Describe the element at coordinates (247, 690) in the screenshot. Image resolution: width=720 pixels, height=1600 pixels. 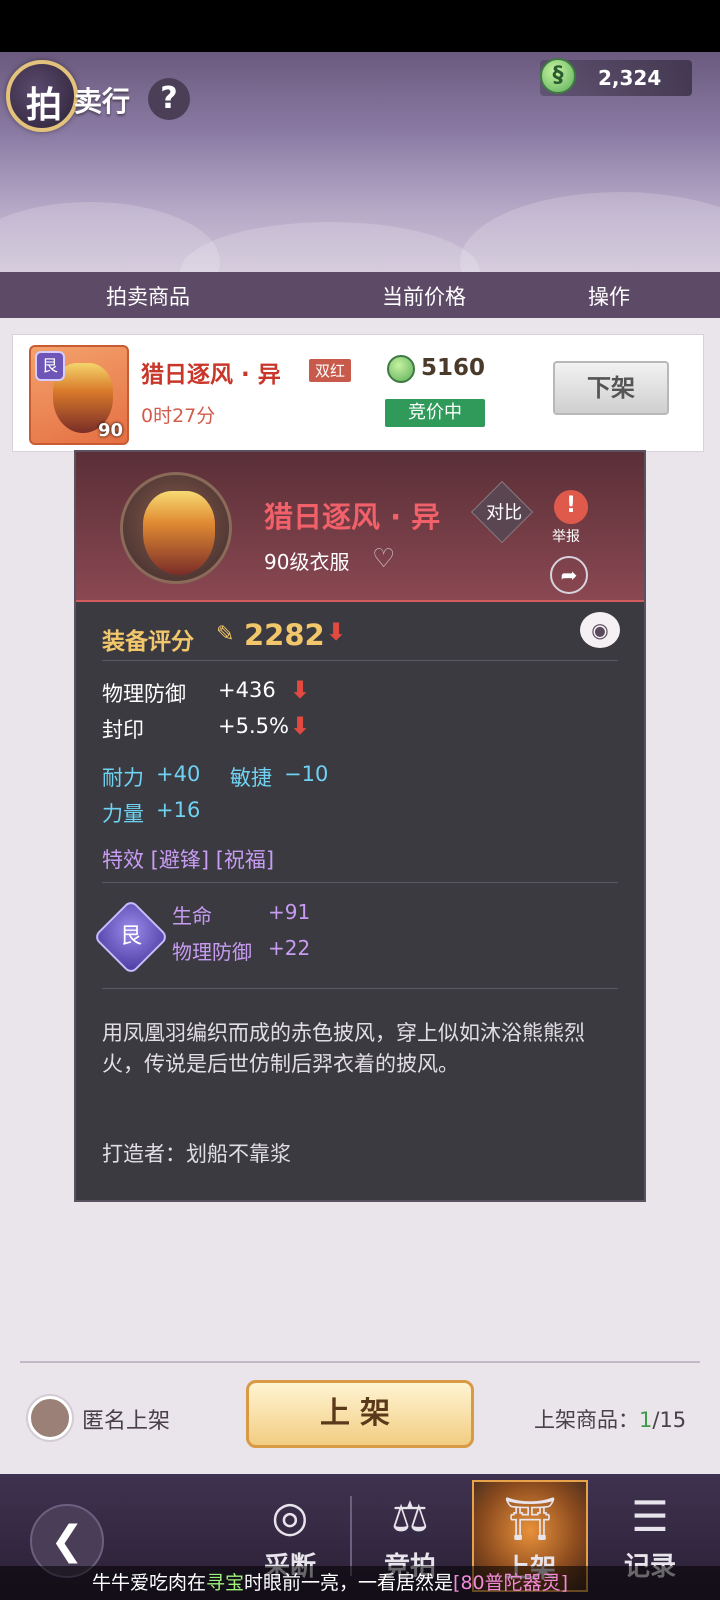
I see `stat-value: +436` at that location.